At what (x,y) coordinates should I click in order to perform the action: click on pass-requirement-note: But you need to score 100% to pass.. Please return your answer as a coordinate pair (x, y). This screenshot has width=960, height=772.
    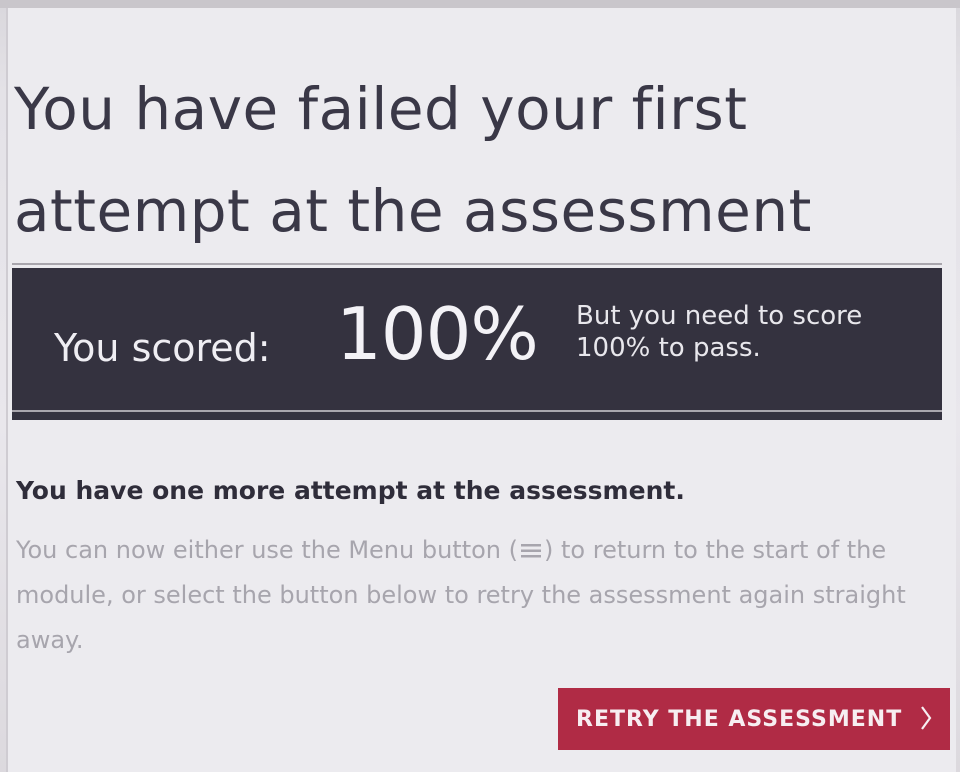
    Looking at the image, I should click on (719, 332).